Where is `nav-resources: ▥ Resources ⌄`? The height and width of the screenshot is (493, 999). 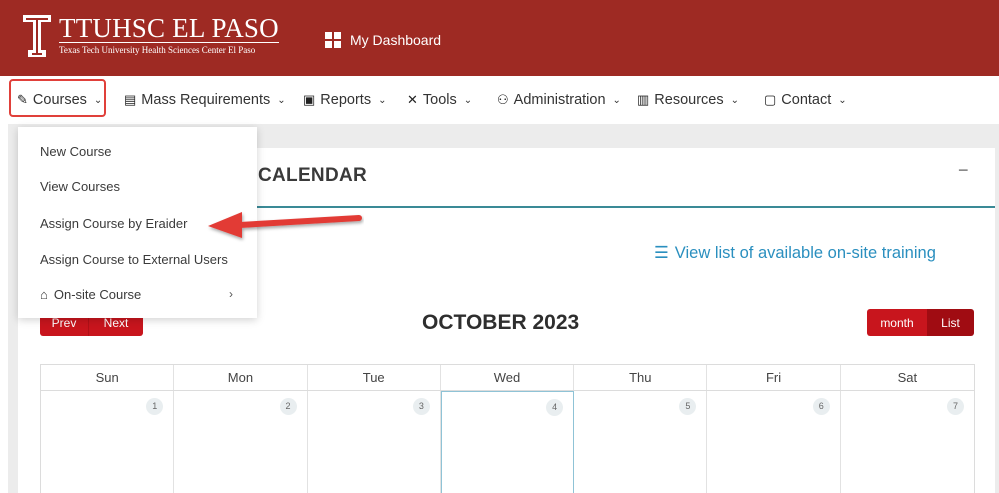
nav-resources: ▥ Resources ⌄ is located at coordinates (688, 100).